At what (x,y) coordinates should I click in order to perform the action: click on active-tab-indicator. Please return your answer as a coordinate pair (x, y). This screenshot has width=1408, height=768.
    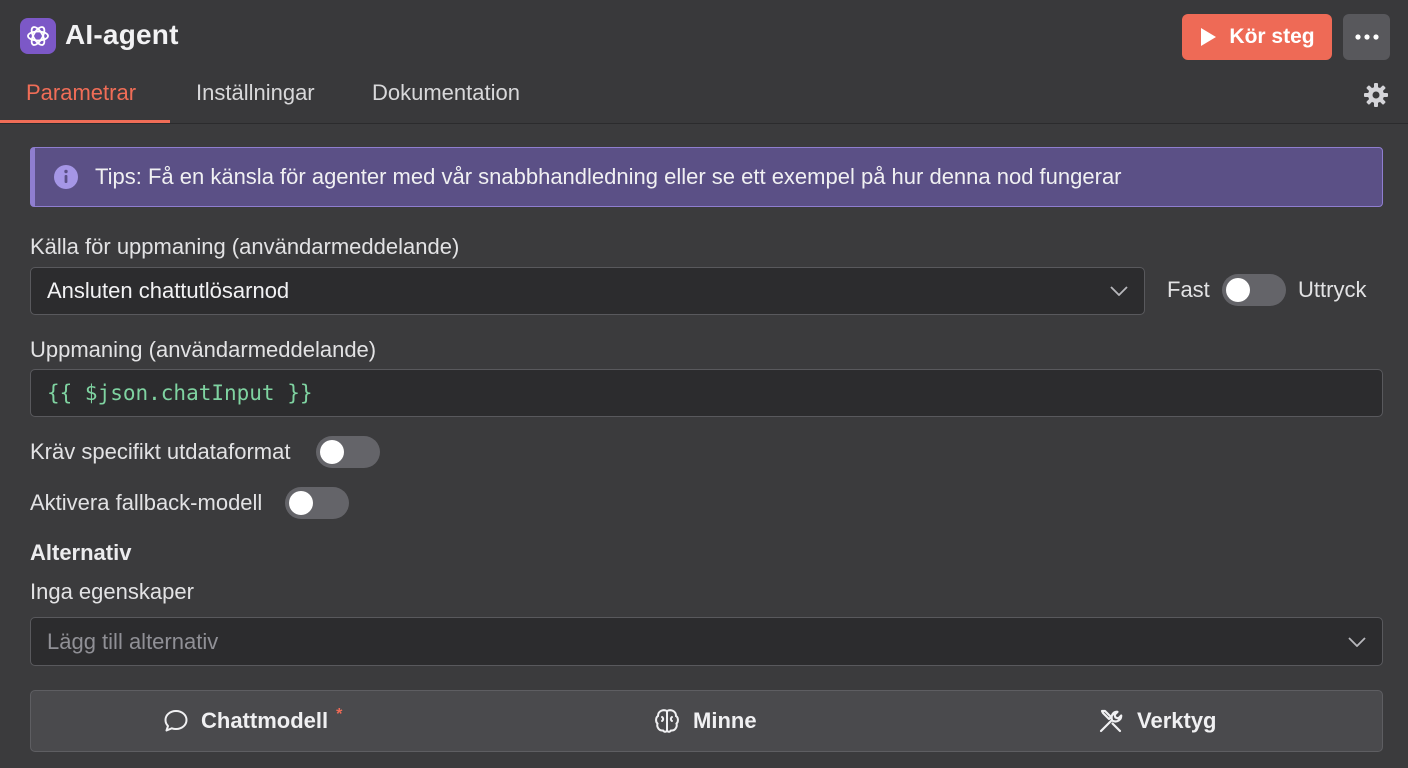
    Looking at the image, I should click on (85, 121).